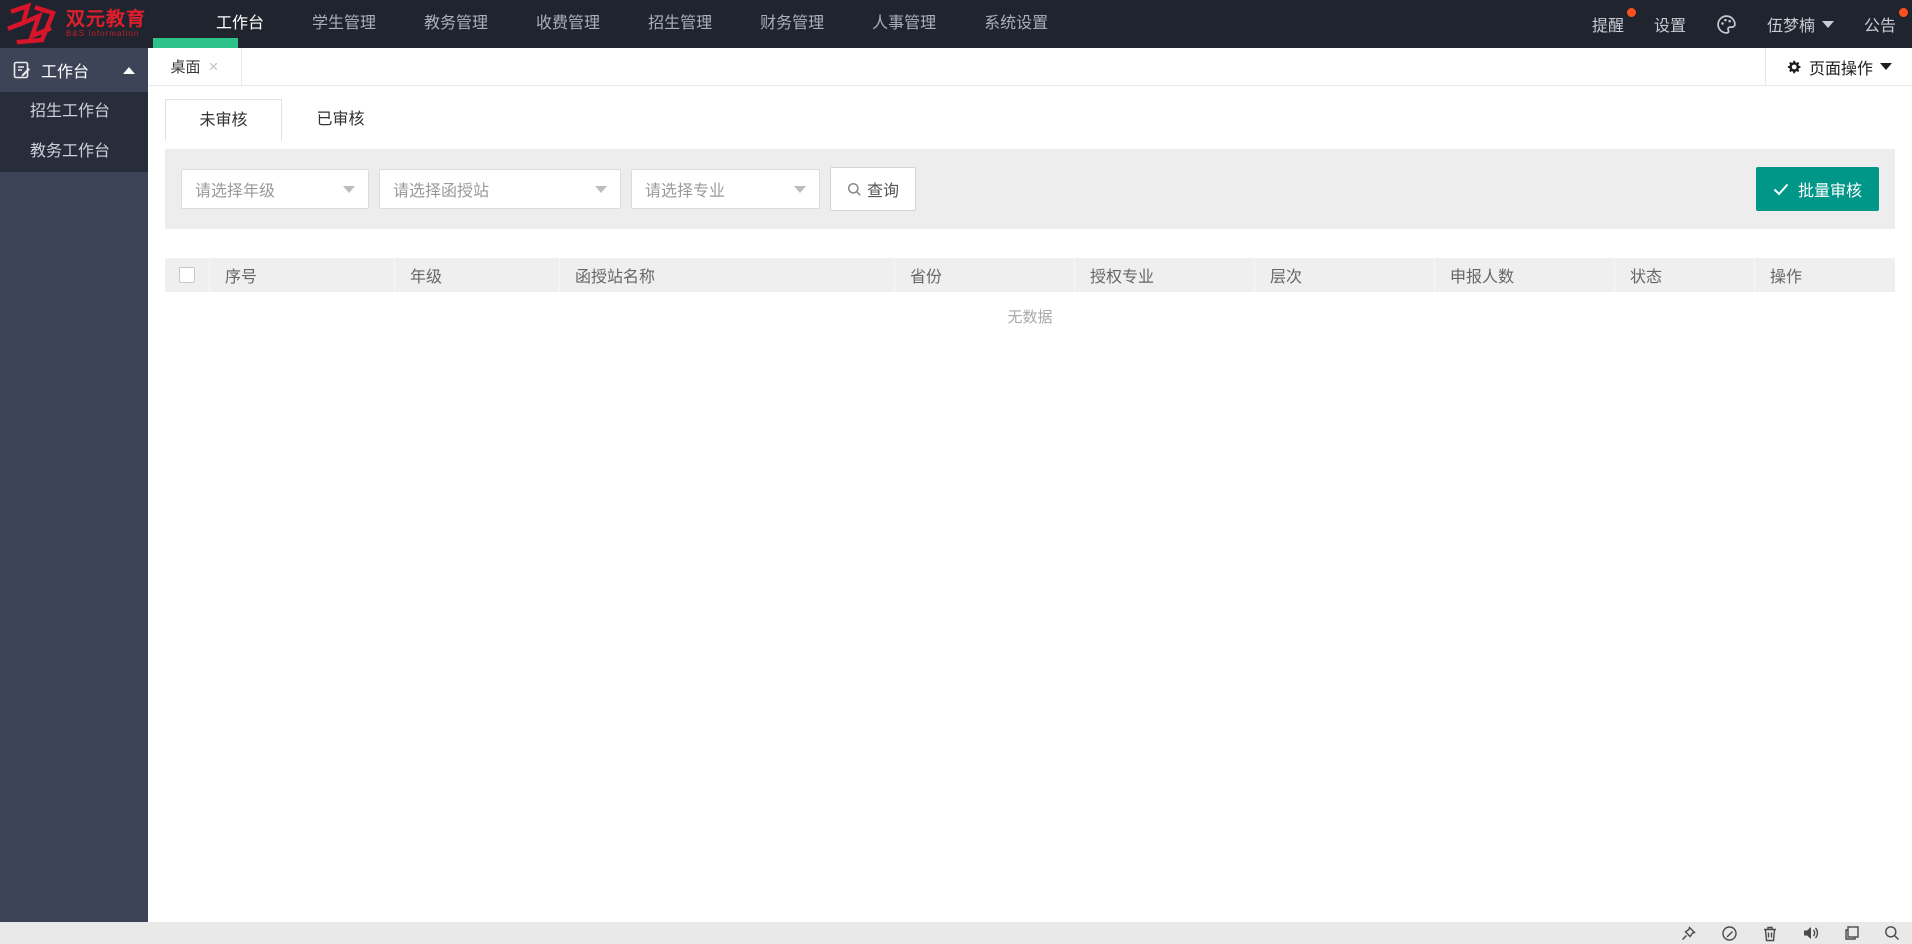 Image resolution: width=1912 pixels, height=944 pixels. I want to click on check-icon, so click(1781, 189).